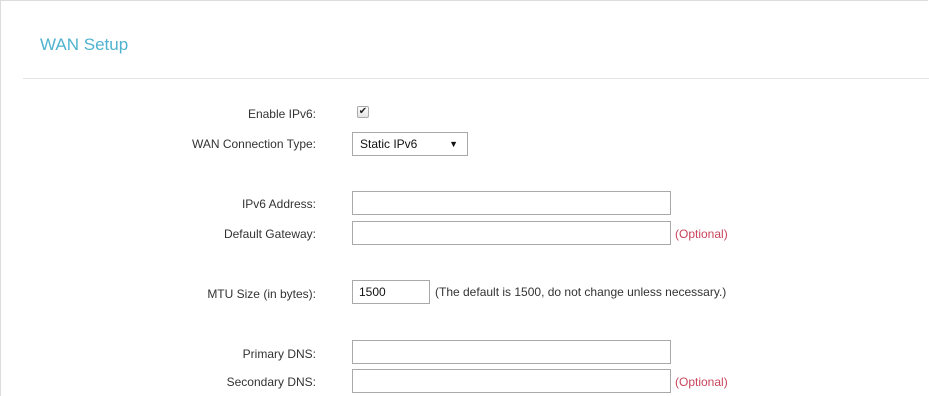 This screenshot has height=396, width=929. I want to click on connection-type-label: WAN Connection Type:, so click(253, 144).